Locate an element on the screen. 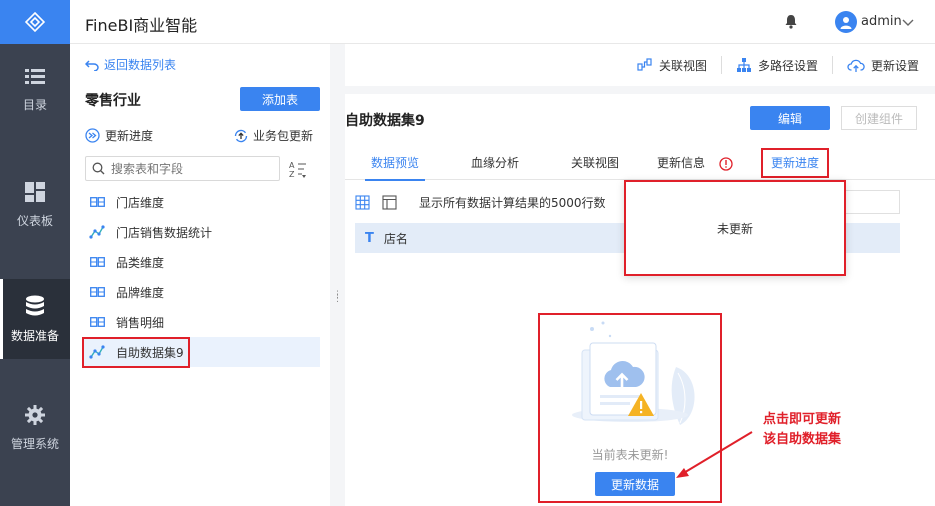 The width and height of the screenshot is (935, 506). create-component-button: 创建组件 is located at coordinates (879, 118).